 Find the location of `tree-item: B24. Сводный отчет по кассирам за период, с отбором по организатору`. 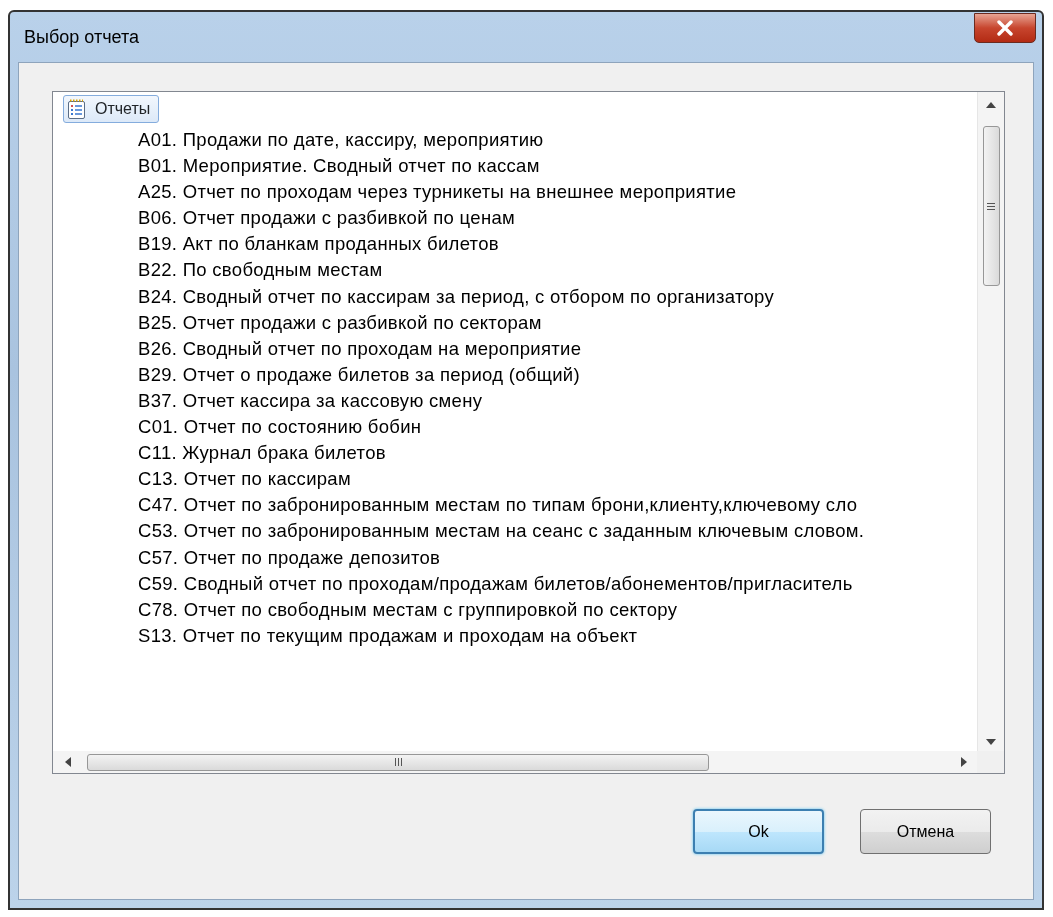

tree-item: B24. Сводный отчет по кассирам за период, с отбором по организатору is located at coordinates (456, 296).